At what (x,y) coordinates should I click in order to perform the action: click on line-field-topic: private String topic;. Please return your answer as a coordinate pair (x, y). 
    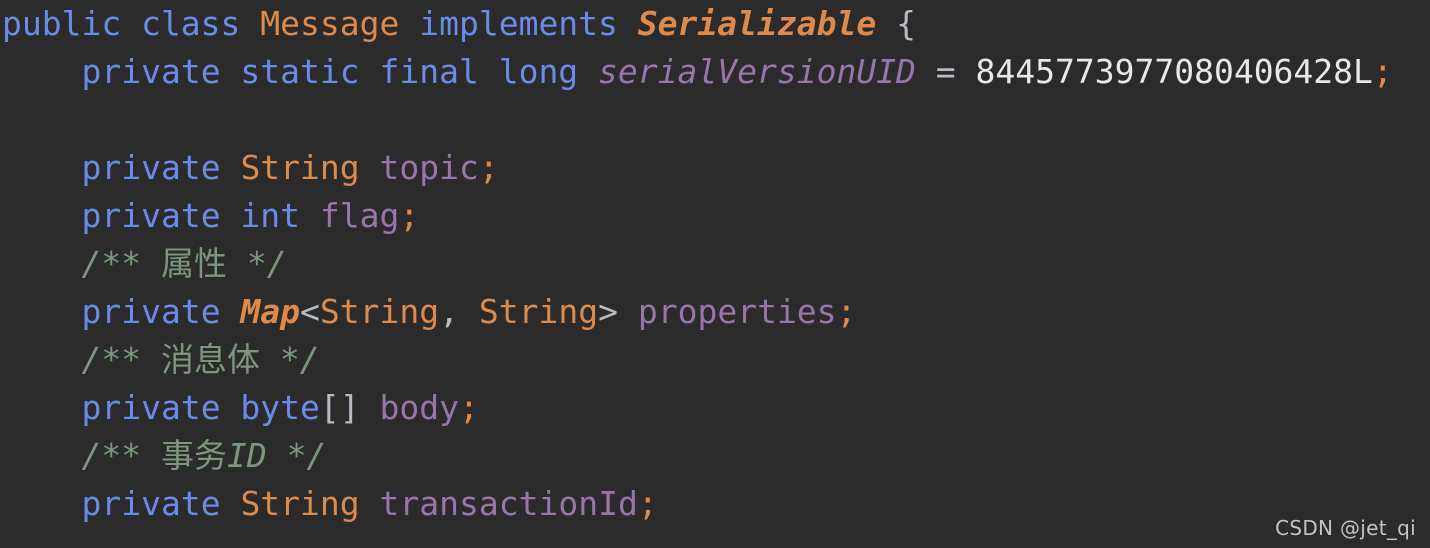
    Looking at the image, I should click on (716, 168).